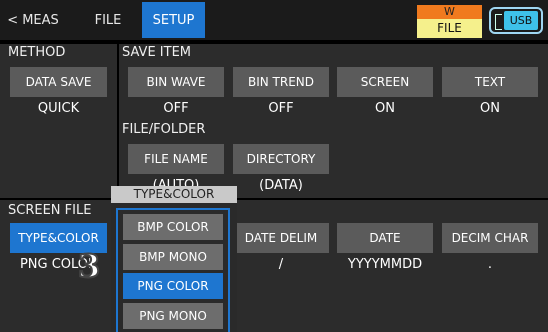  Describe the element at coordinates (490, 108) in the screenshot. I see `text-value: ON` at that location.